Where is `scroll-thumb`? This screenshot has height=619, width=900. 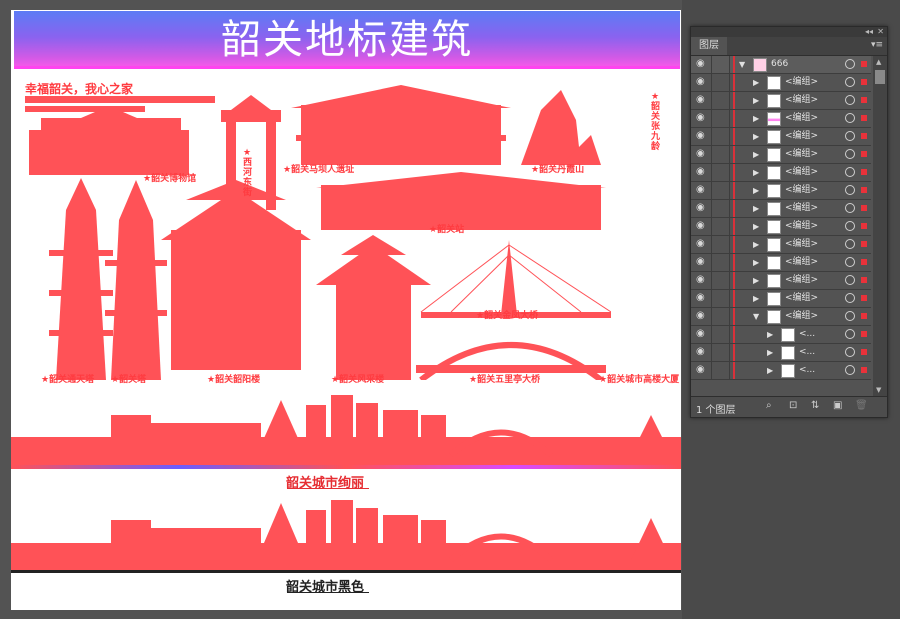 scroll-thumb is located at coordinates (880, 77).